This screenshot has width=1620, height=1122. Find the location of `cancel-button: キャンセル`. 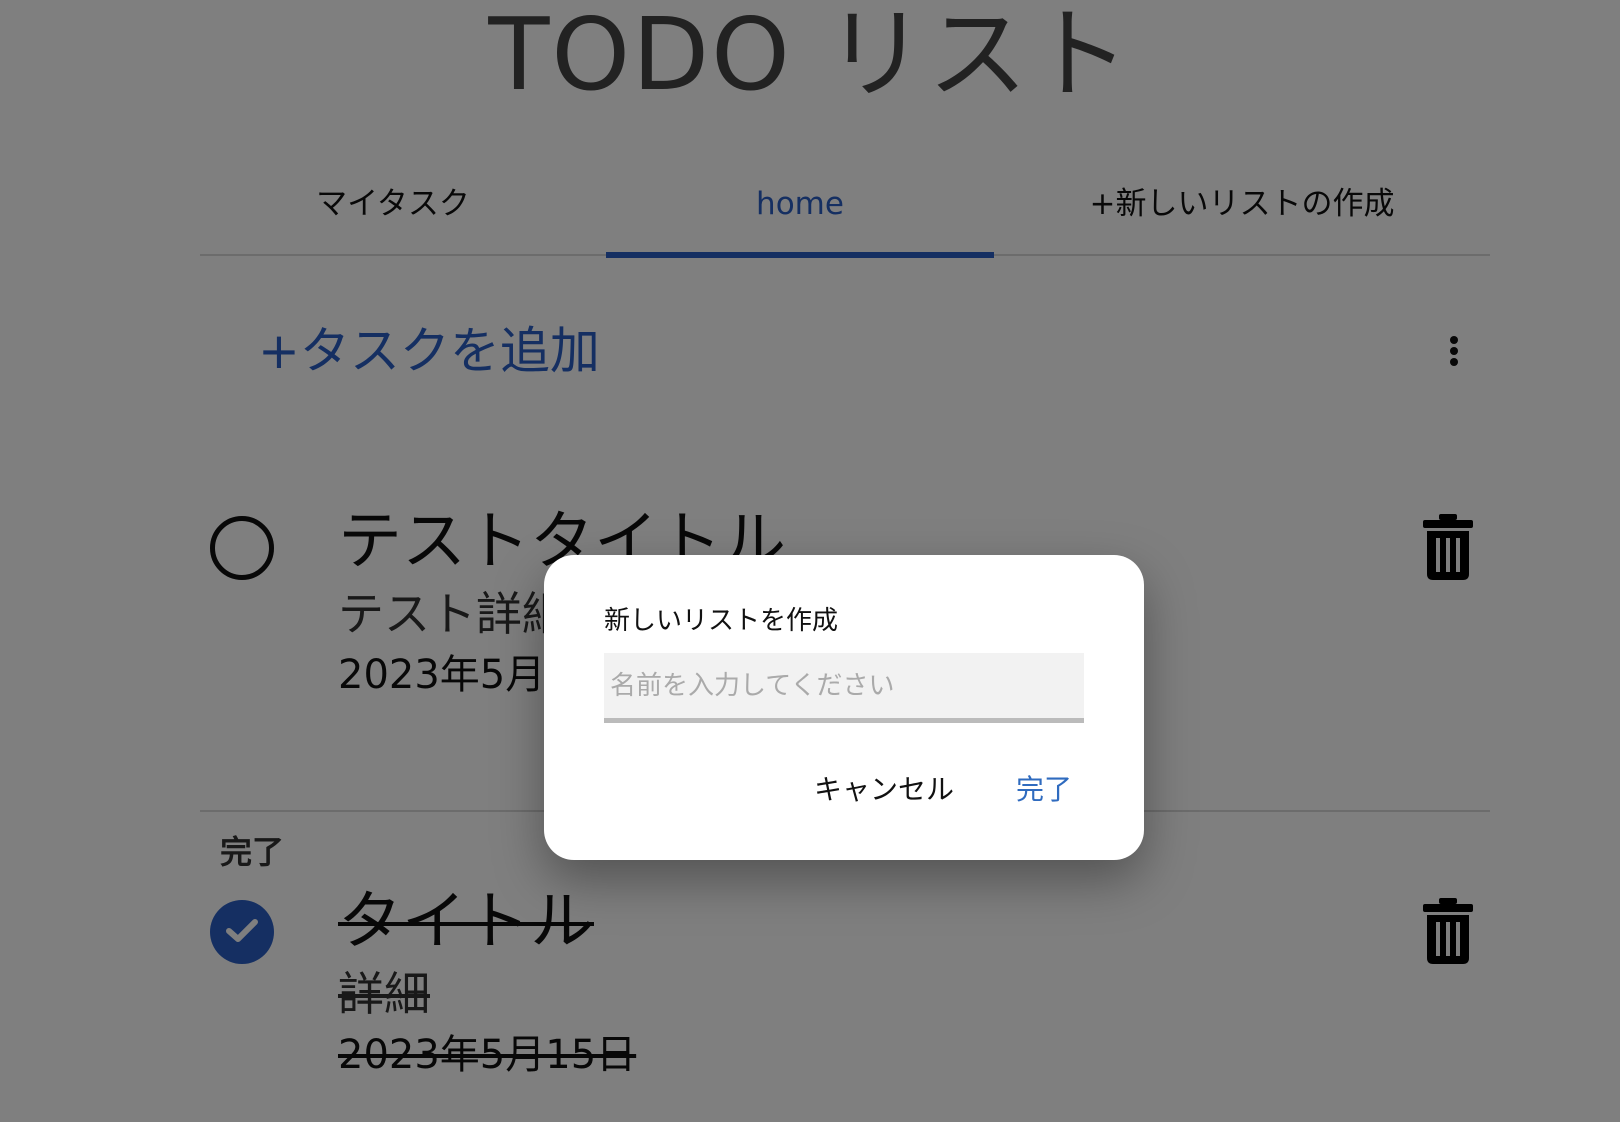

cancel-button: キャンセル is located at coordinates (884, 790).